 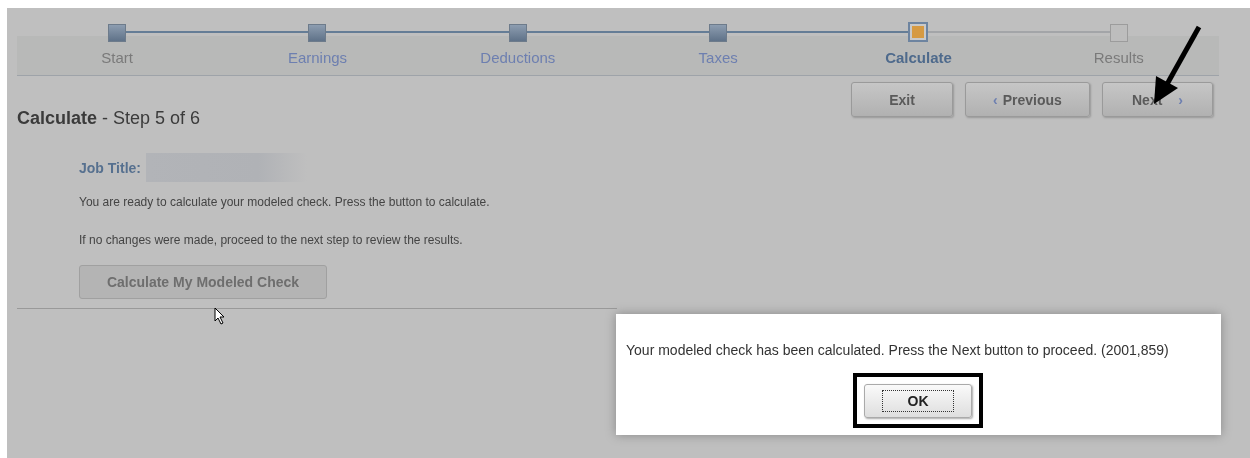 I want to click on dialog-message: Your modeled check has been calculated. Press the Next button to proceed. (2001,859), so click(x=898, y=350).